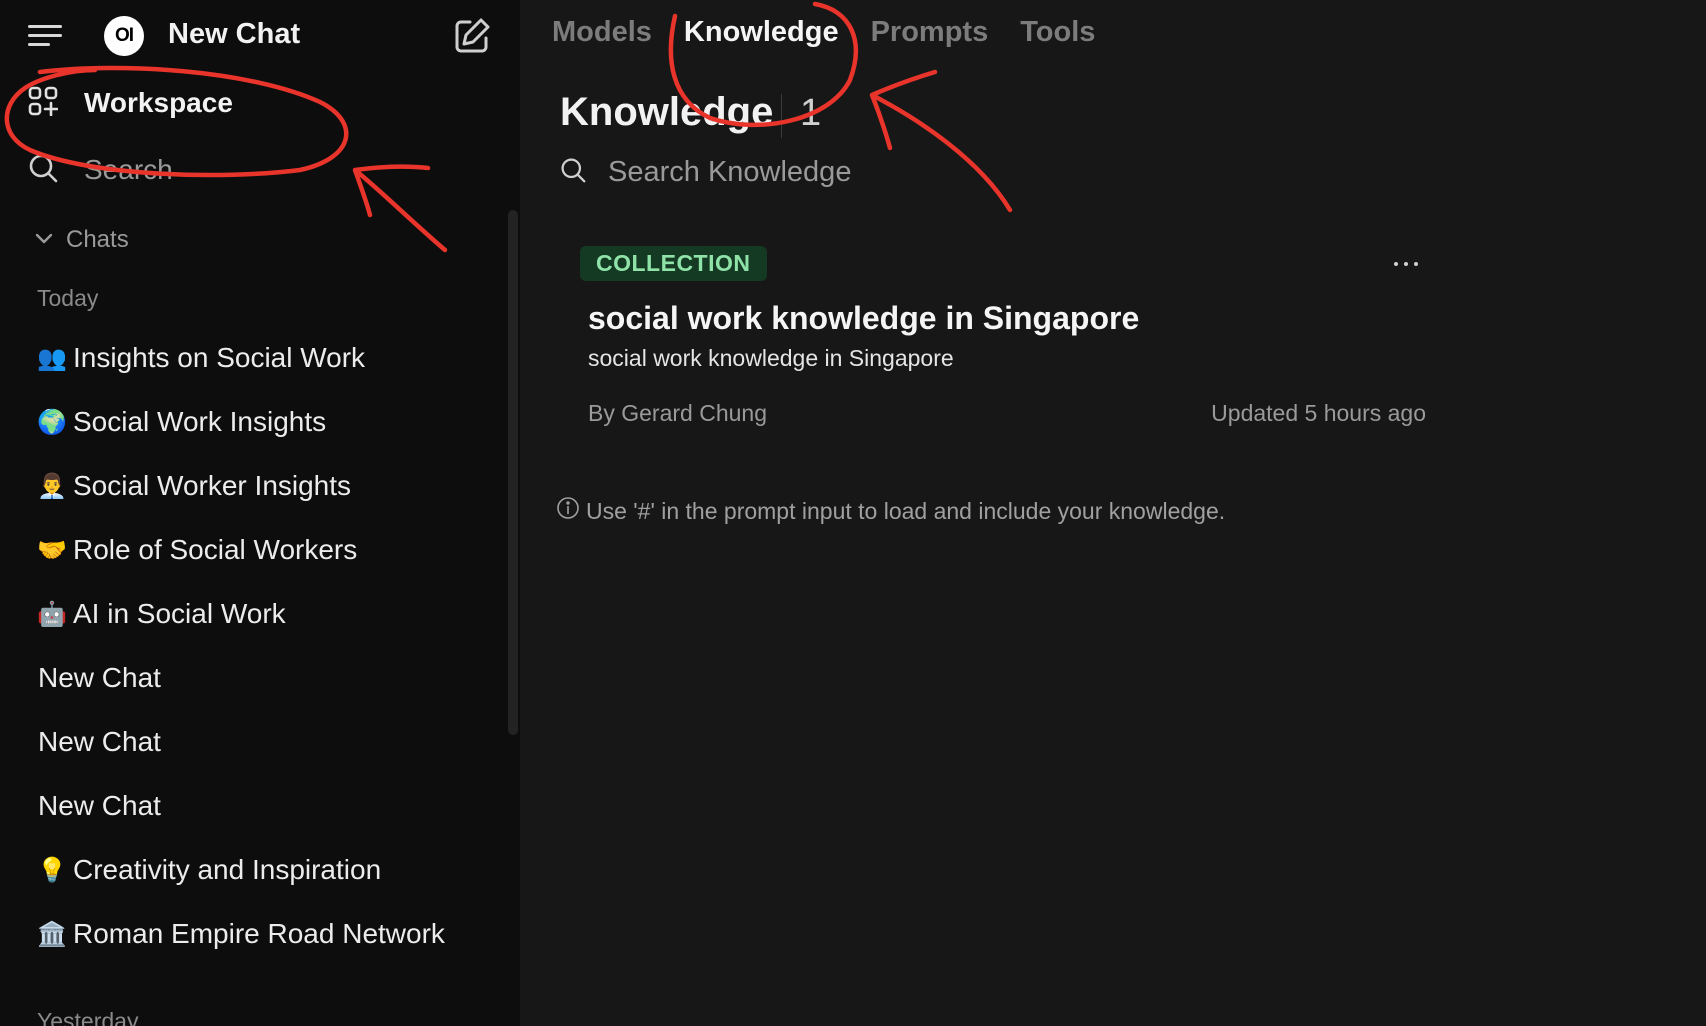  Describe the element at coordinates (68, 298) in the screenshot. I see `group-label-today: Today` at that location.